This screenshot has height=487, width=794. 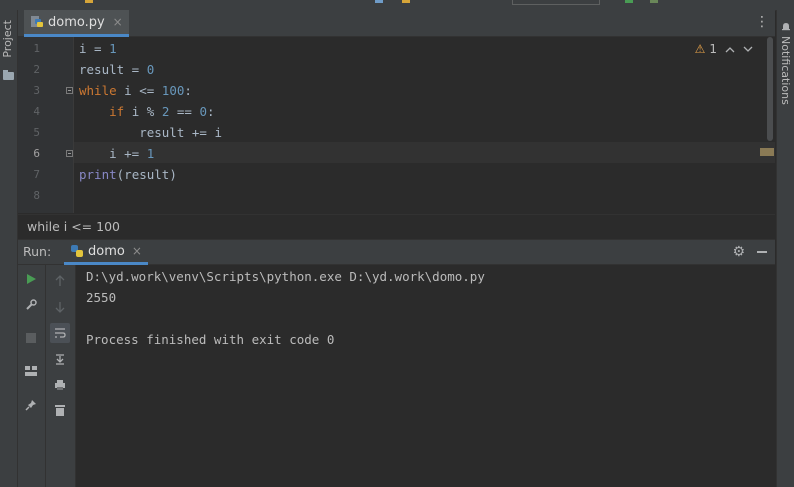 What do you see at coordinates (36, 153) in the screenshot?
I see `line-number: 6` at bounding box center [36, 153].